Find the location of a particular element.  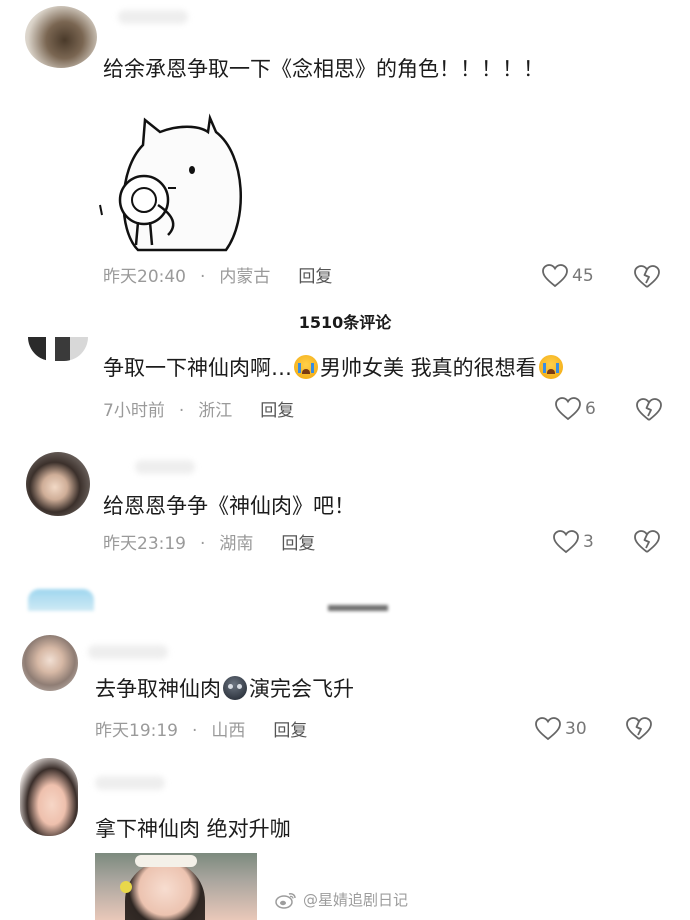

comment-text: 去争取神仙肉 演完会飞升 is located at coordinates (224, 689).